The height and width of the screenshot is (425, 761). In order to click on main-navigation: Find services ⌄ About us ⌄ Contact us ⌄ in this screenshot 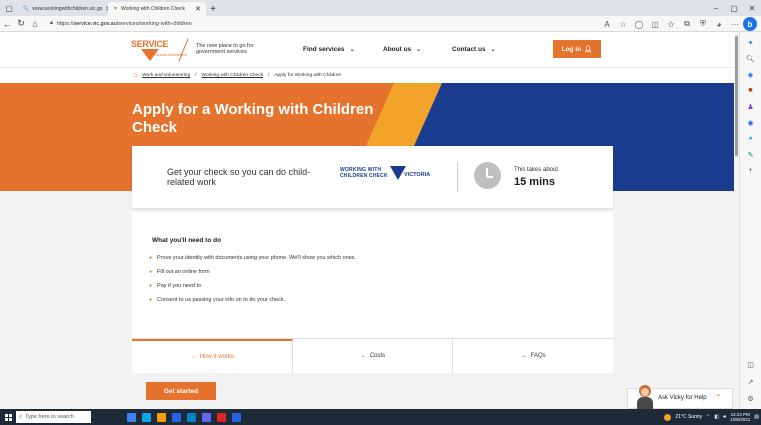, I will do `click(399, 49)`.